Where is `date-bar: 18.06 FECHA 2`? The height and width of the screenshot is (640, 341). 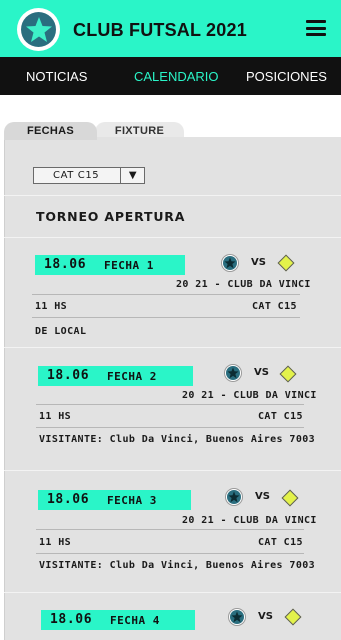 date-bar: 18.06 FECHA 2 is located at coordinates (115, 376).